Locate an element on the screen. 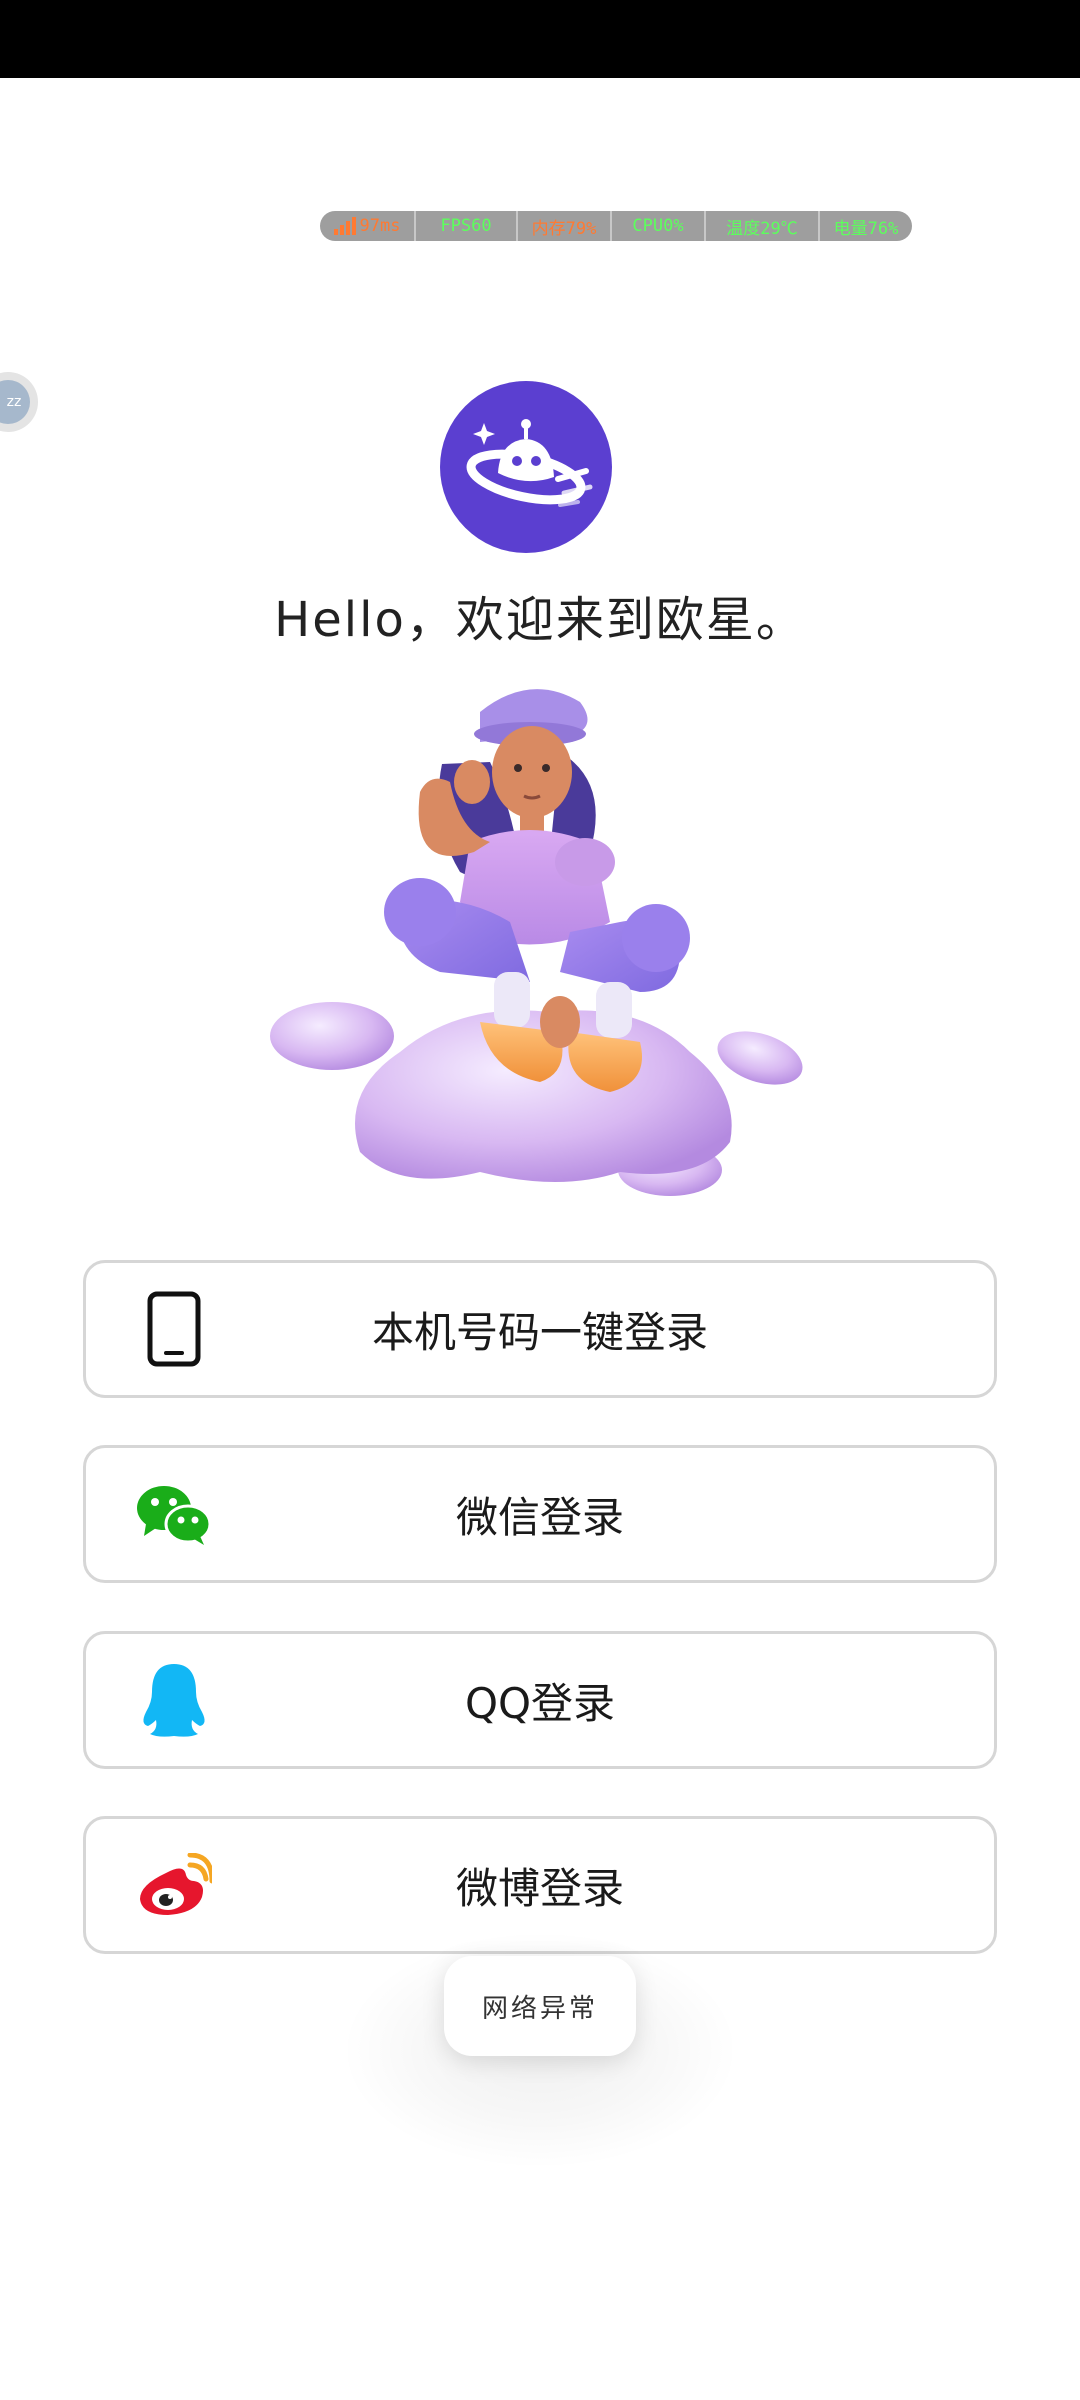 The width and height of the screenshot is (1080, 2400). perf-memory: 内存79% is located at coordinates (565, 226).